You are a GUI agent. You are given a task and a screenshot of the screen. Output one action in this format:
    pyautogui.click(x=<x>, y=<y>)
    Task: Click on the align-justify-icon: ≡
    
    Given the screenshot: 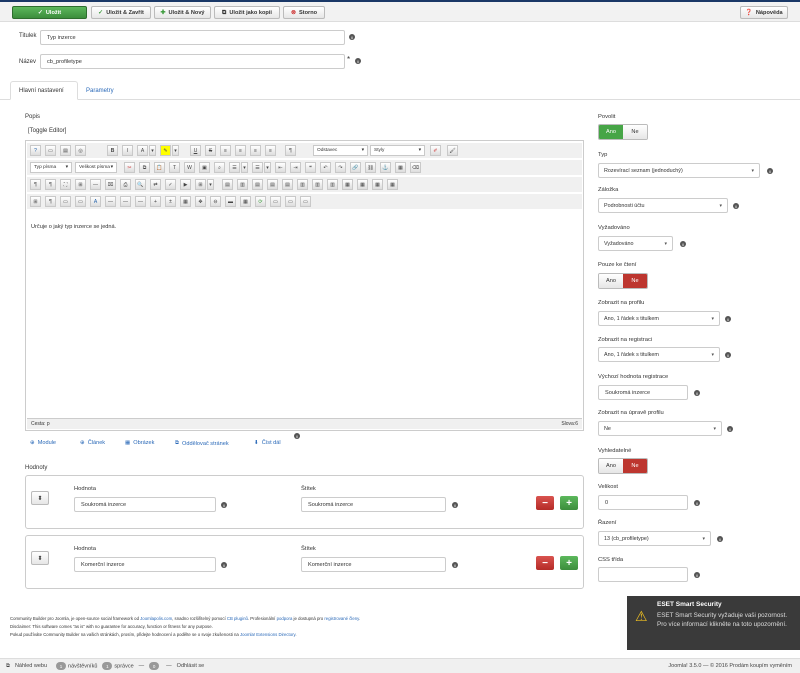 What is the action you would take?
    pyautogui.click(x=225, y=150)
    